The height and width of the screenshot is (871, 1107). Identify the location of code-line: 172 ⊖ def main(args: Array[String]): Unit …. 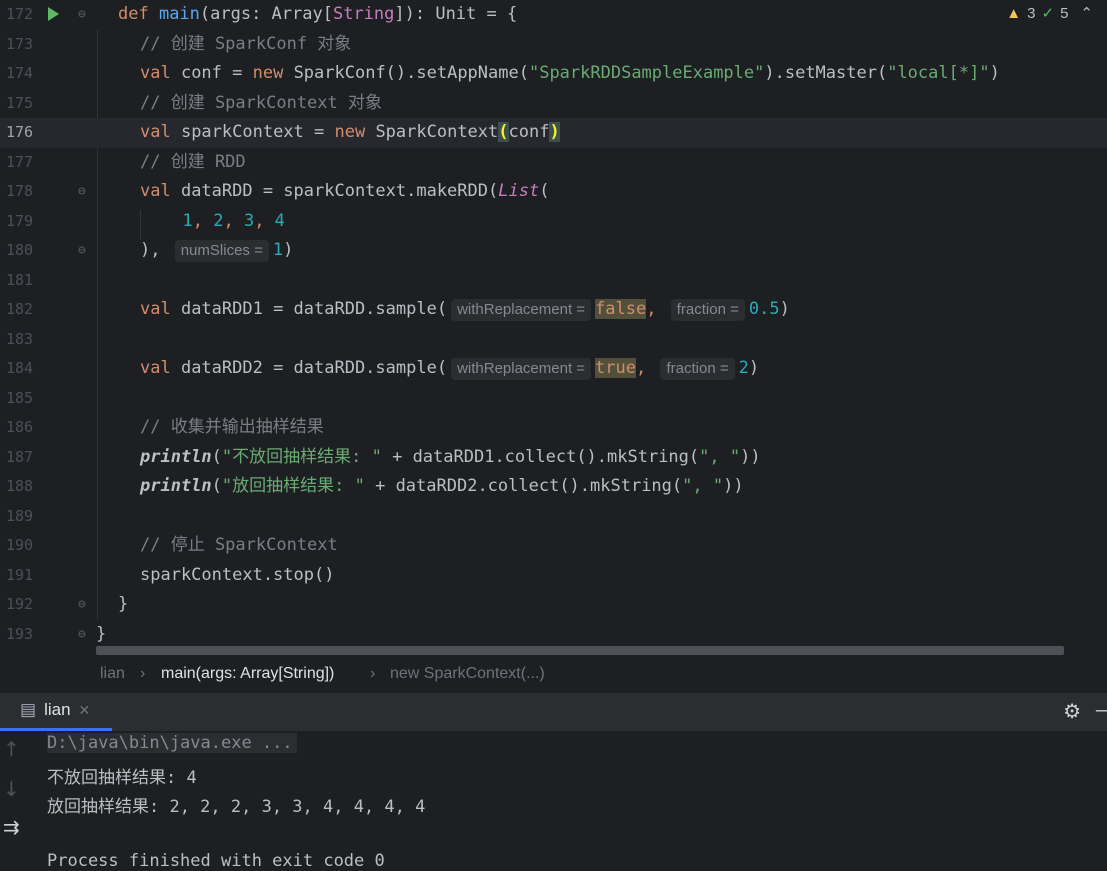
(553, 15).